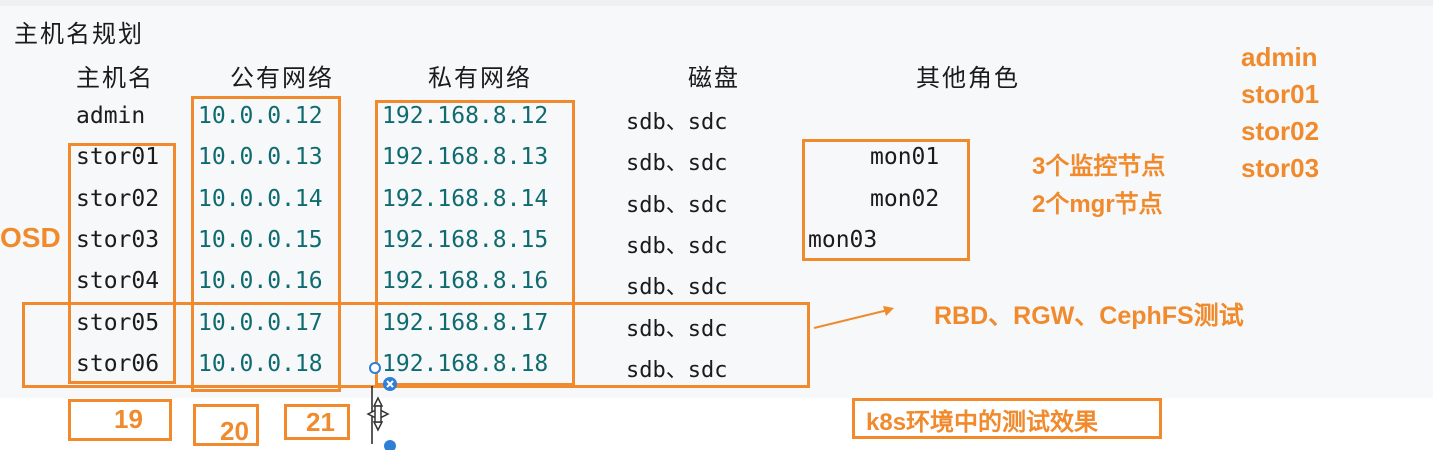 The width and height of the screenshot is (1433, 450). What do you see at coordinates (416, 345) in the screenshot?
I see `test-hosts-box` at bounding box center [416, 345].